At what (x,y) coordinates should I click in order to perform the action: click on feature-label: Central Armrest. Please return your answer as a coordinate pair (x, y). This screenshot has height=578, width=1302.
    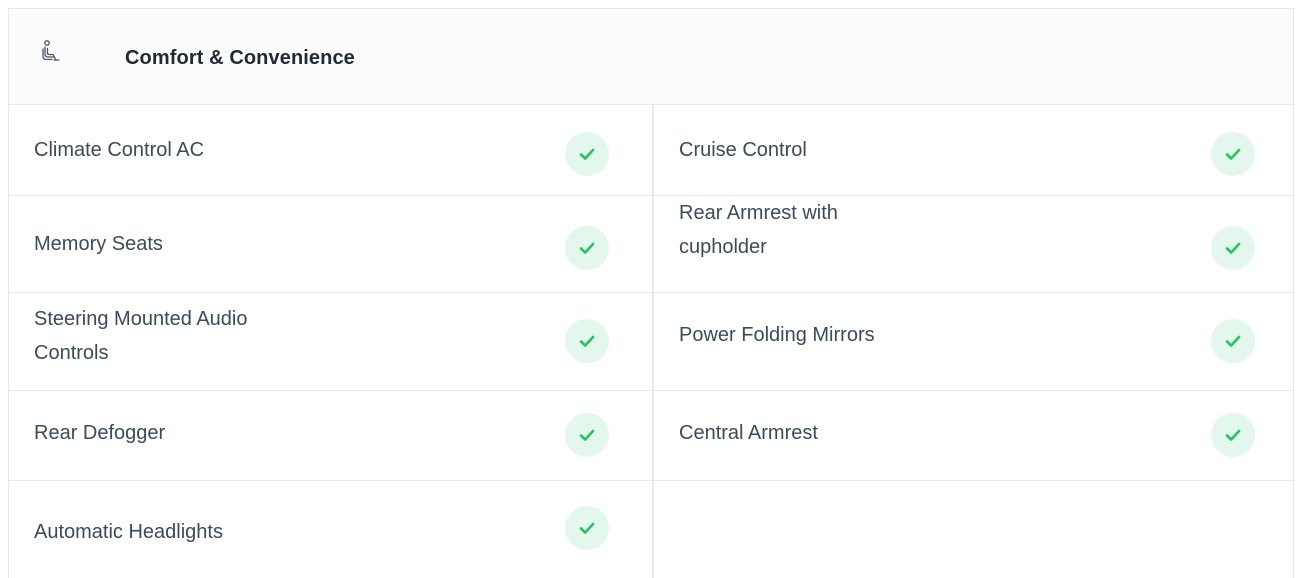
    Looking at the image, I should click on (748, 433).